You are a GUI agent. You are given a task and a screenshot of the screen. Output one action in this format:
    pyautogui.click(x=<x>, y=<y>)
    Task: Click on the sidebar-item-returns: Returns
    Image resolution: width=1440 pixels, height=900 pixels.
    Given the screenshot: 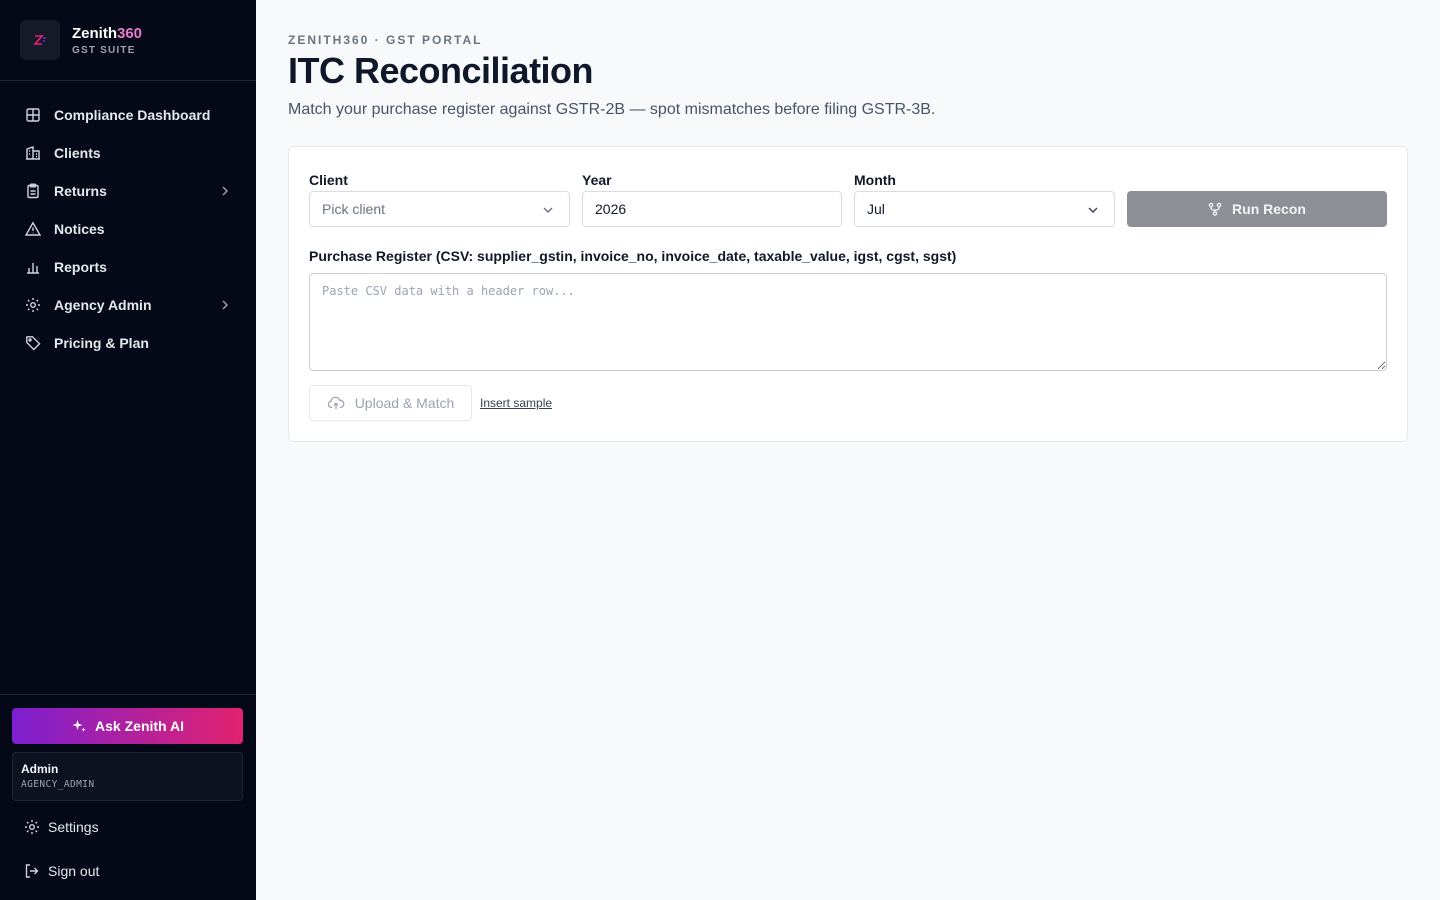 What is the action you would take?
    pyautogui.click(x=128, y=191)
    